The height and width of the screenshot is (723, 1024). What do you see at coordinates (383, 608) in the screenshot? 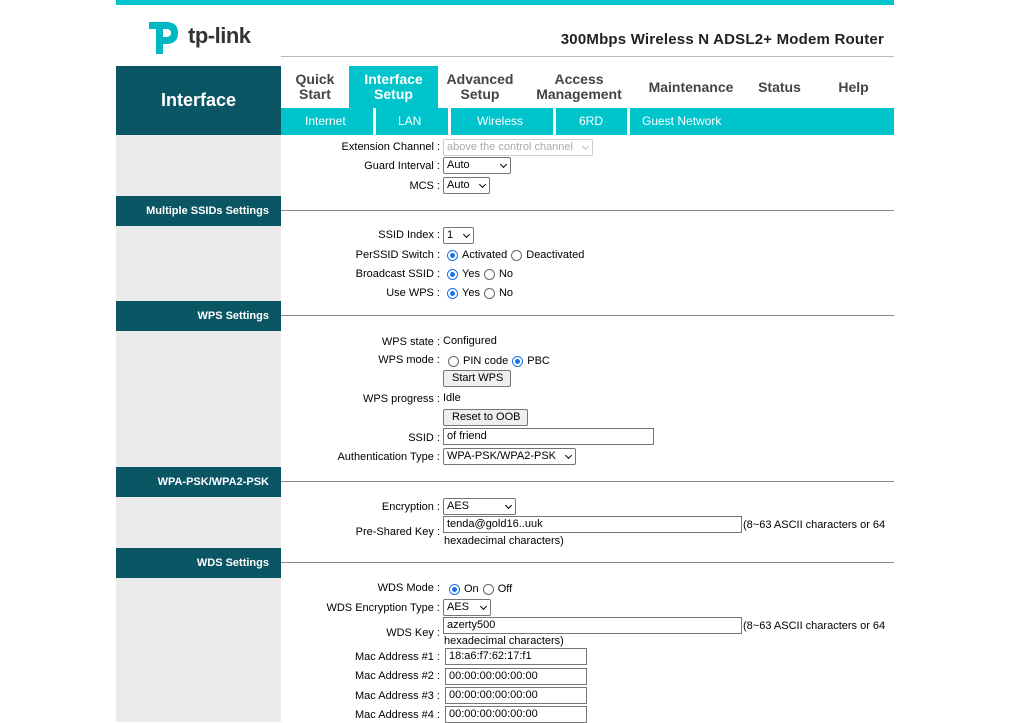
I see `wds-encryption-label: WDS Encryption Type :` at bounding box center [383, 608].